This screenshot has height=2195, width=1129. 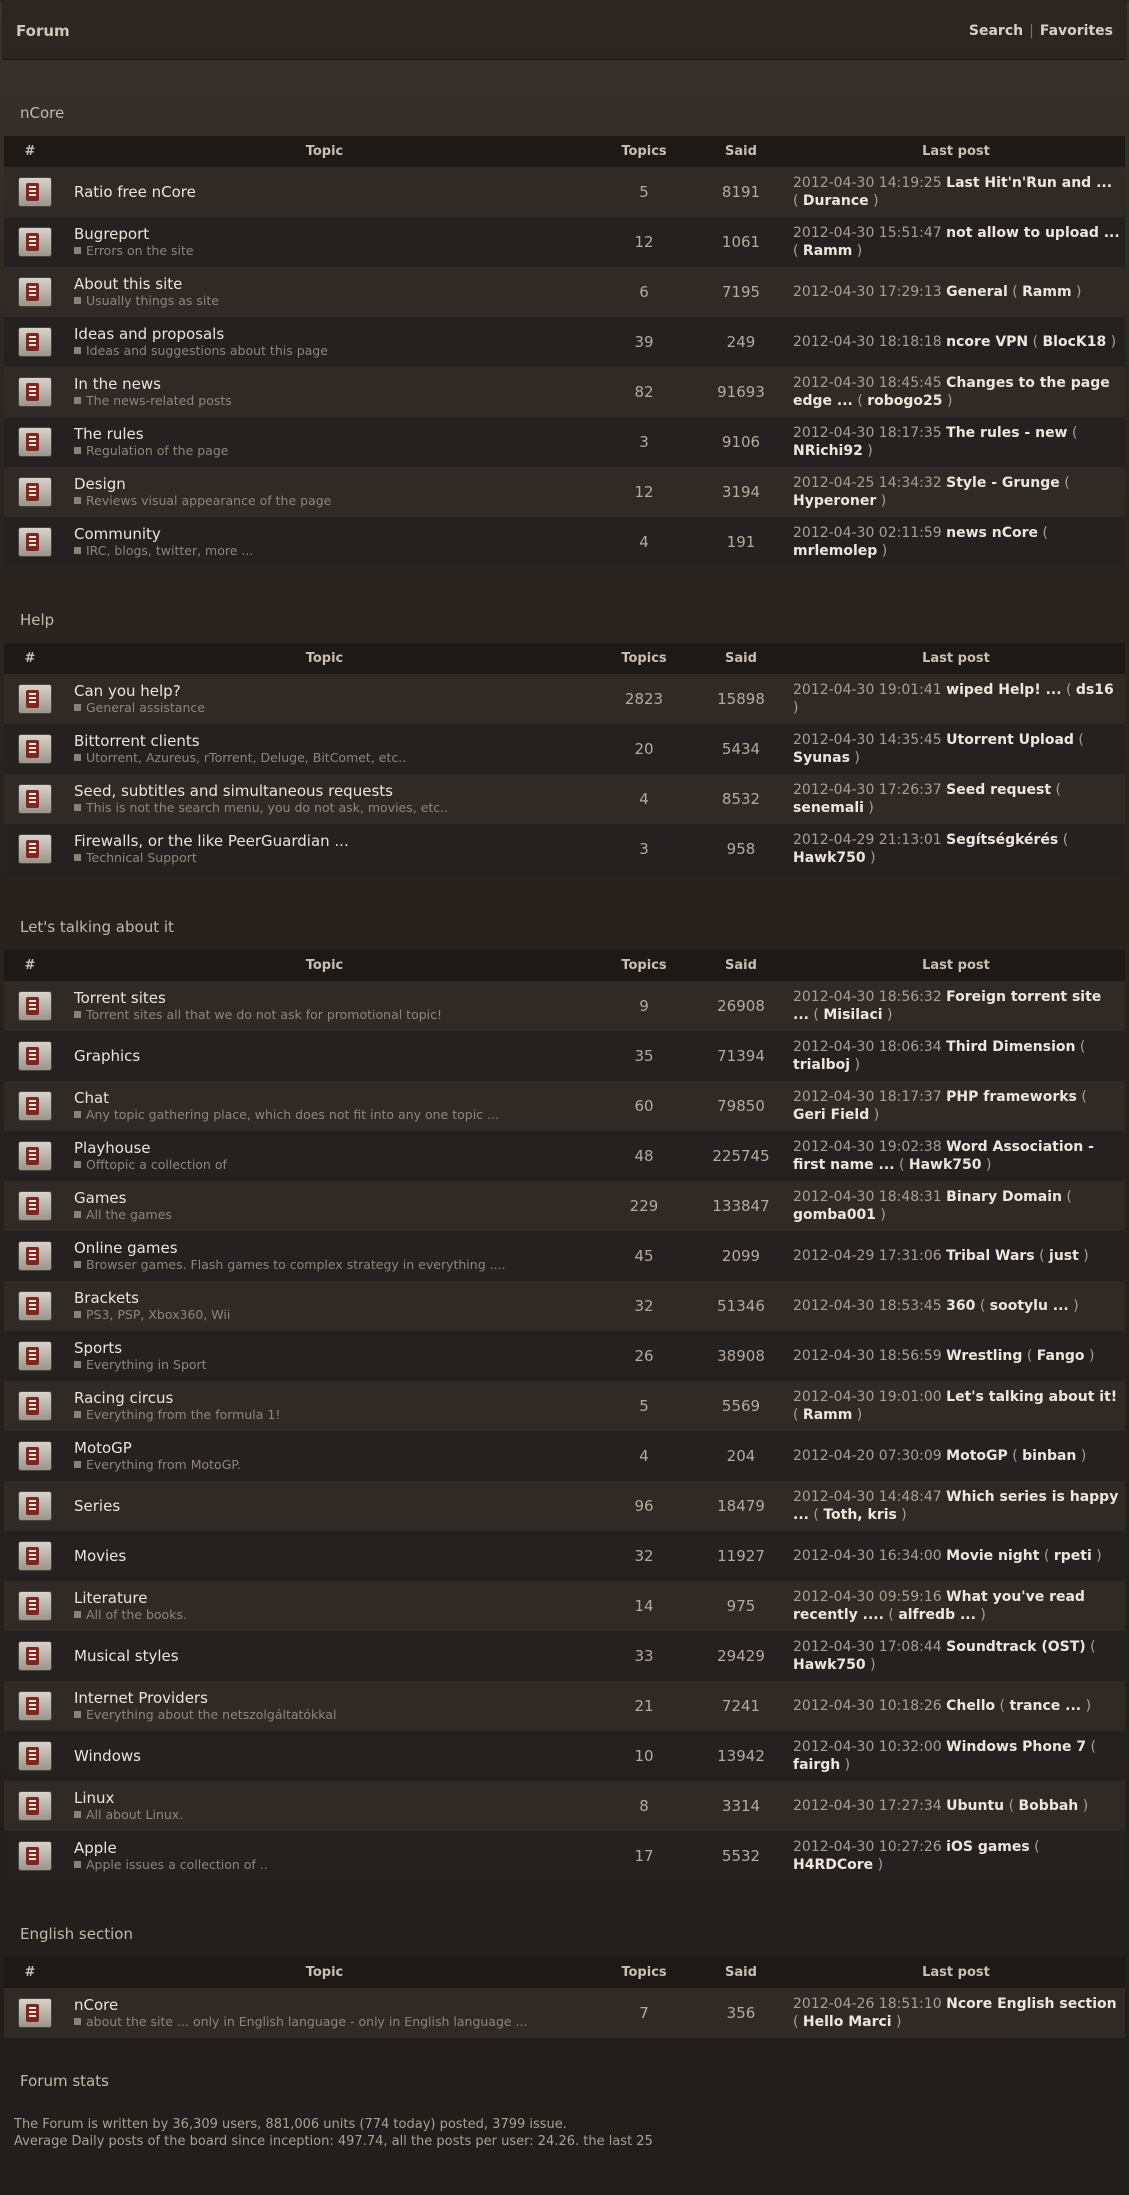 What do you see at coordinates (992, 533) in the screenshot?
I see `last-post-title-link: news nCore` at bounding box center [992, 533].